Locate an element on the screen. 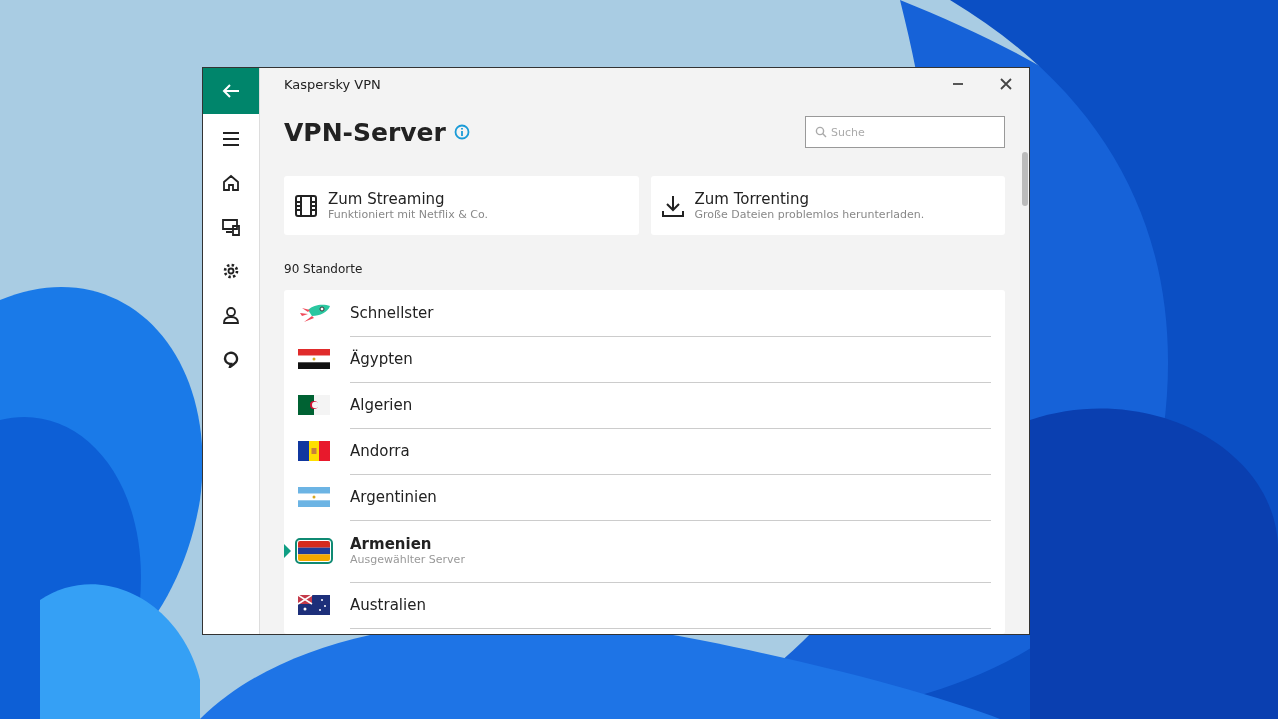 This screenshot has width=1278, height=719. location-row: Ägypten is located at coordinates (651, 359).